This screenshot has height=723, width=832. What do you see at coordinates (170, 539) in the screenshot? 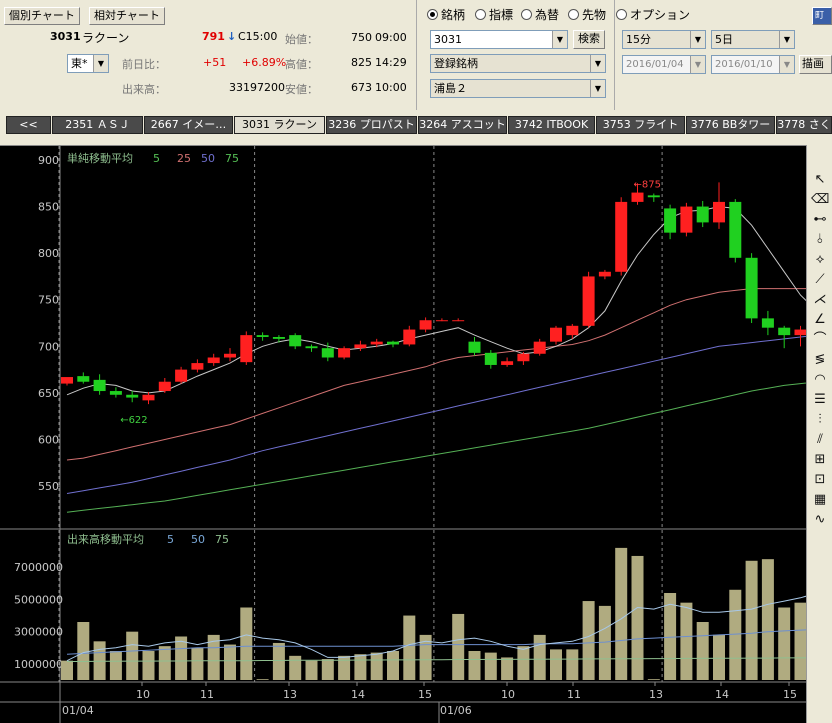
I see `volume-ma-period-label: 5` at bounding box center [170, 539].